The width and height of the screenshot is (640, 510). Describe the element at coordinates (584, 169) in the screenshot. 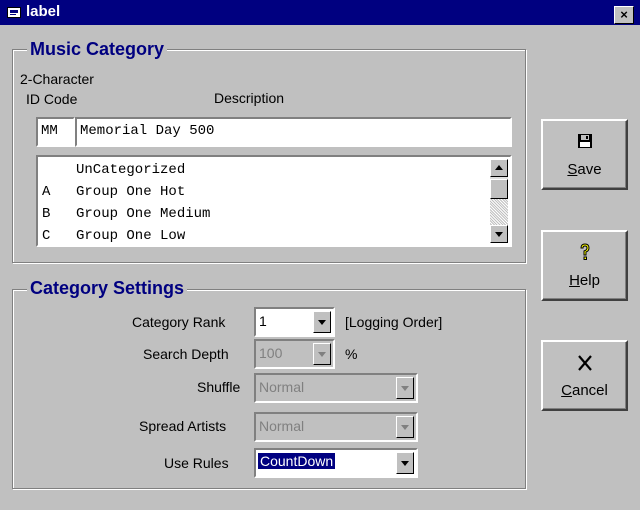

I see `save-label: Save` at that location.